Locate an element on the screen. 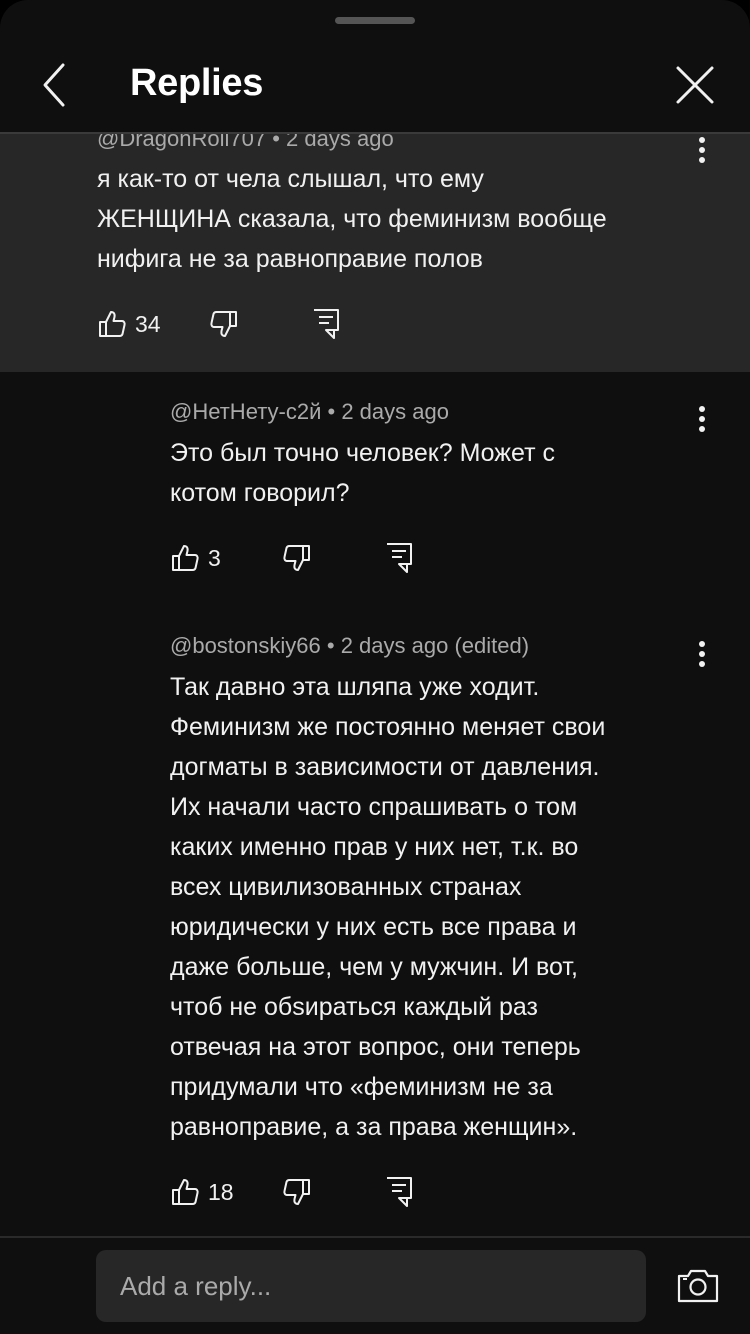 The width and height of the screenshot is (750, 1334). comment-author: @НетНету-с2й is located at coordinates (245, 411).